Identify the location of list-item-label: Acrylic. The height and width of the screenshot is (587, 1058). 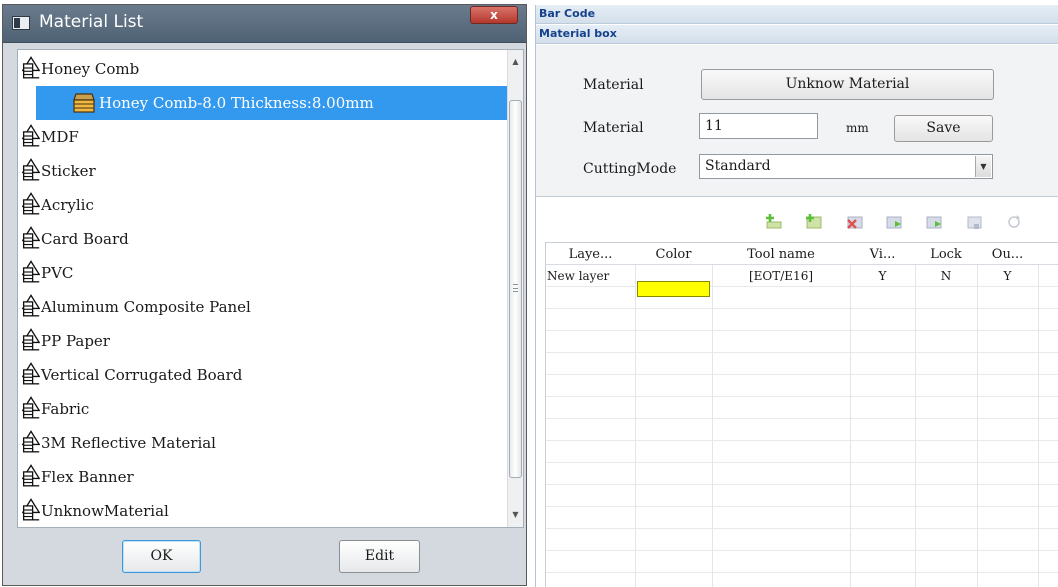
(67, 205).